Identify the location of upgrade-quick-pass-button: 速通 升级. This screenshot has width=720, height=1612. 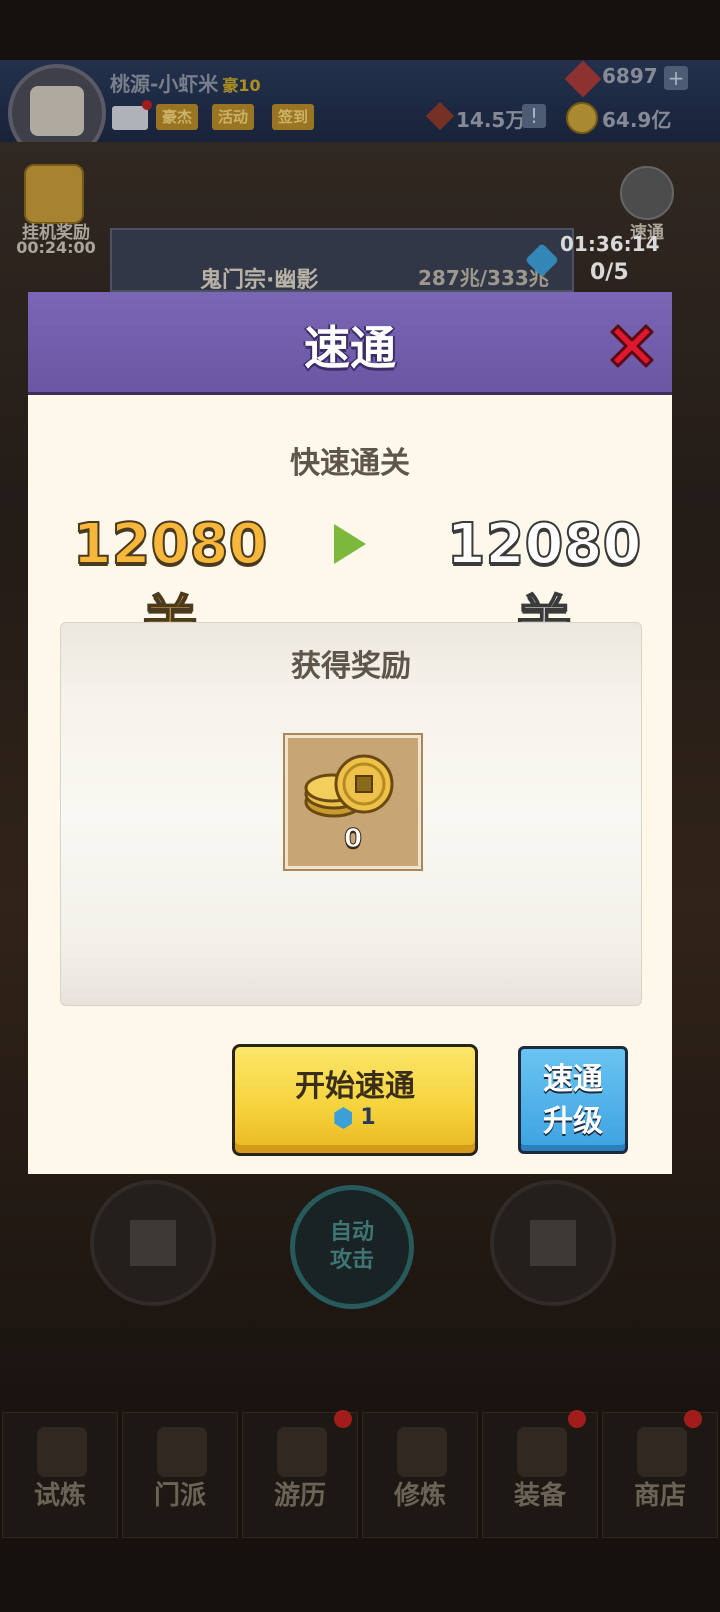
(573, 1100).